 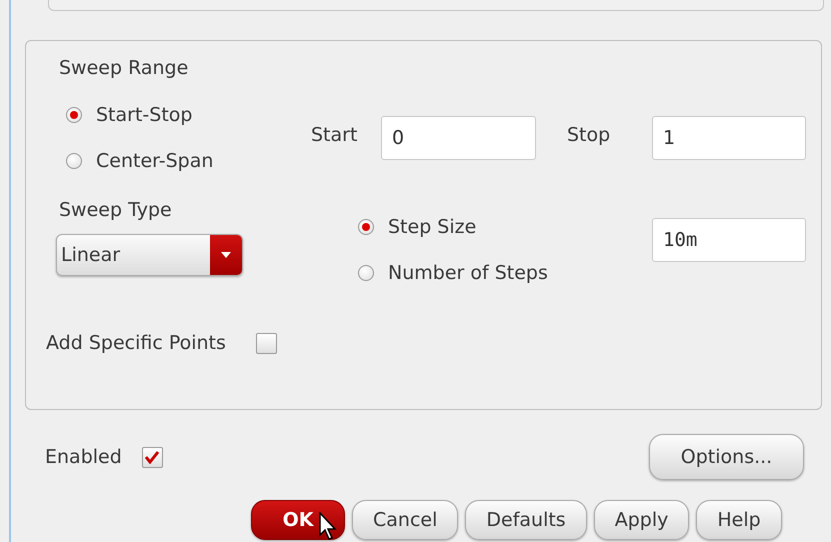 I want to click on radio-label: Center-Span, so click(x=155, y=161).